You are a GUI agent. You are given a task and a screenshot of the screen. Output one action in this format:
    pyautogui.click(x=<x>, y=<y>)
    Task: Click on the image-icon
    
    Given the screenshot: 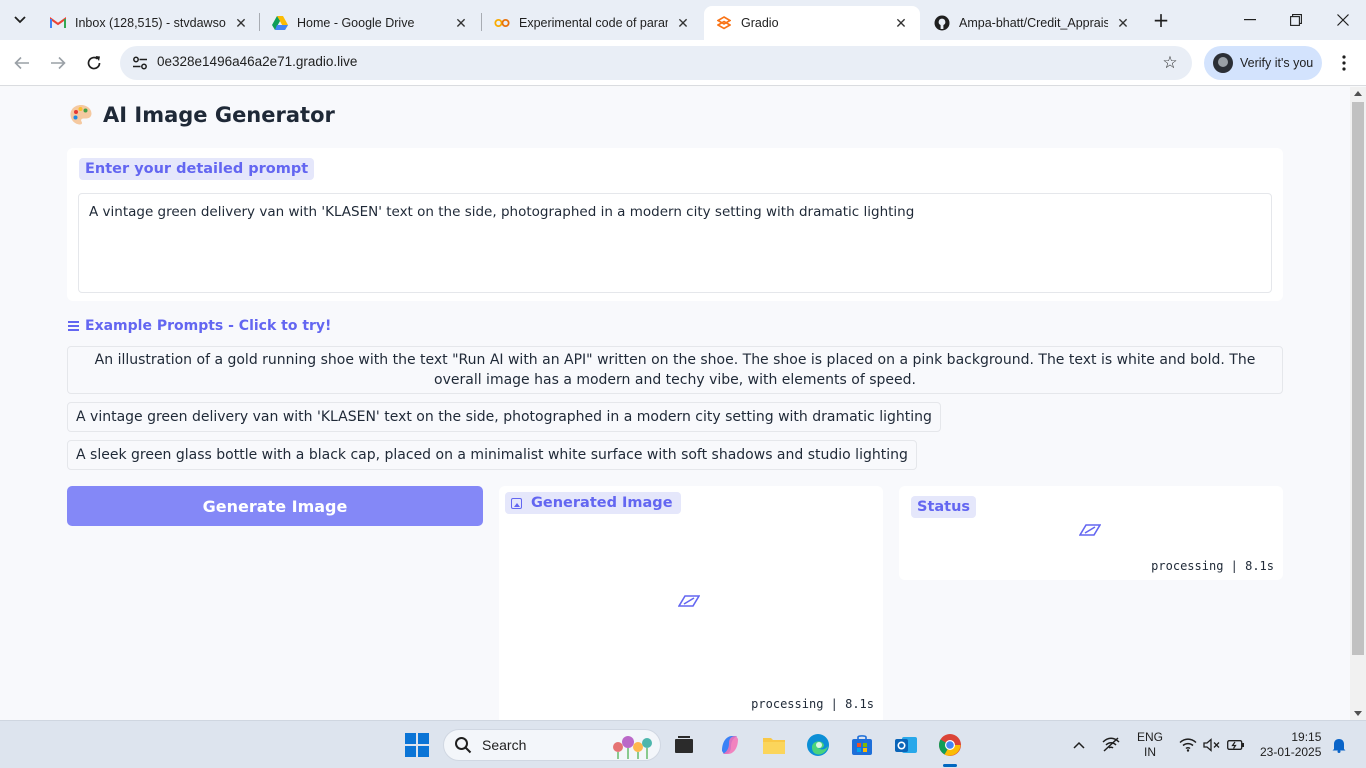 What is the action you would take?
    pyautogui.click(x=516, y=503)
    